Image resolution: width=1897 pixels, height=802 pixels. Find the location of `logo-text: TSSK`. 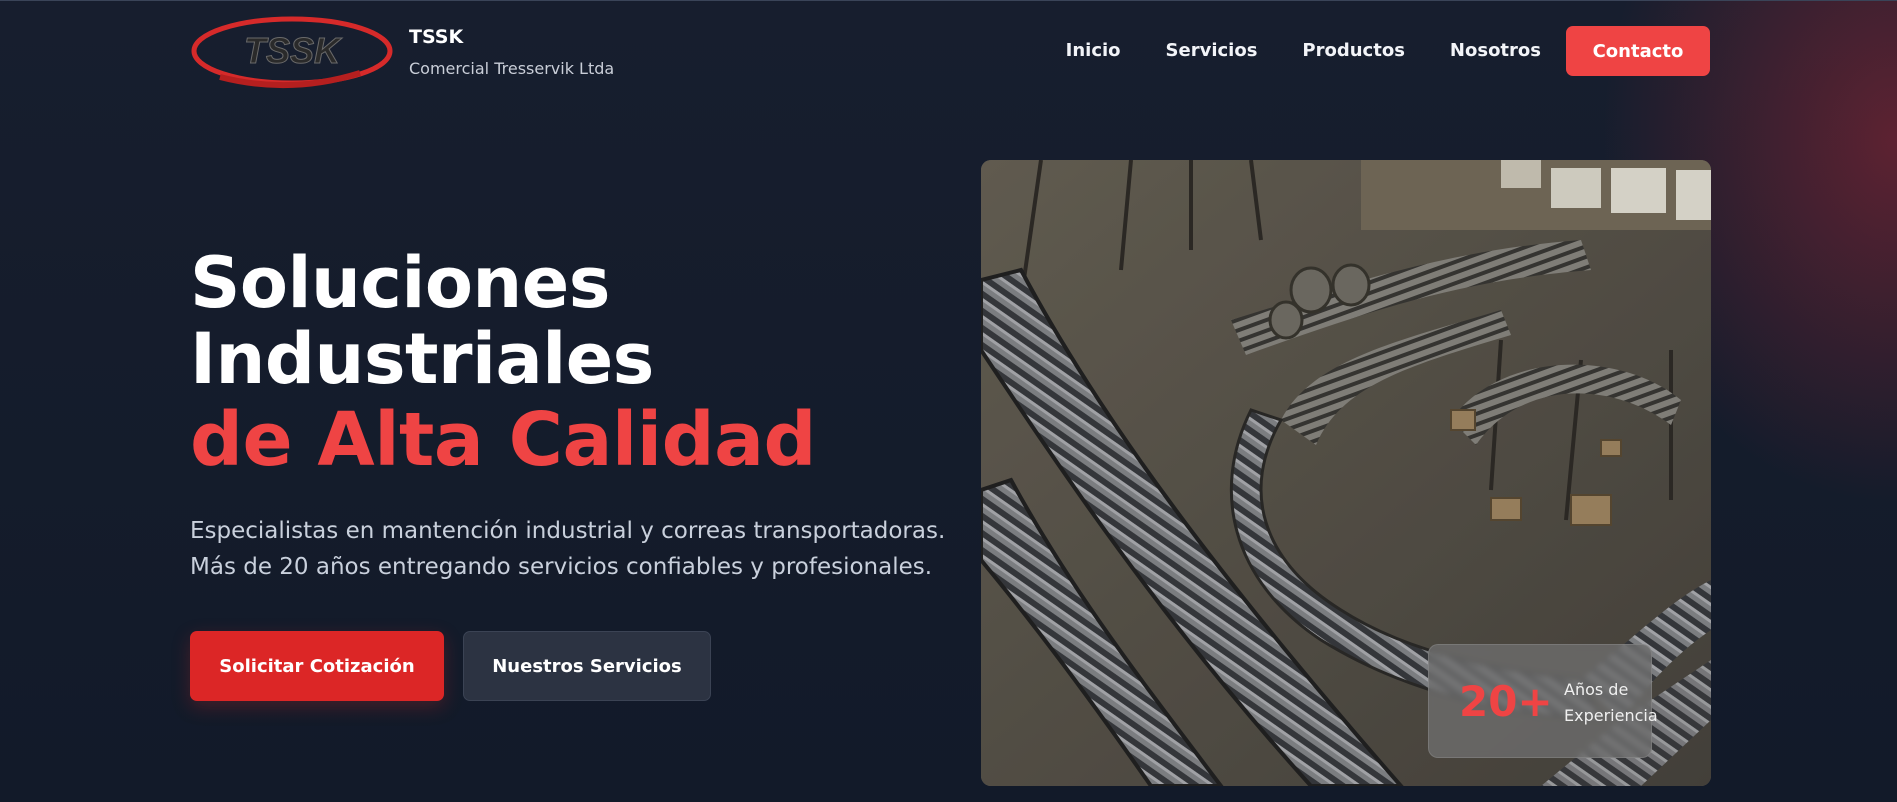

logo-text: TSSK is located at coordinates (293, 50).